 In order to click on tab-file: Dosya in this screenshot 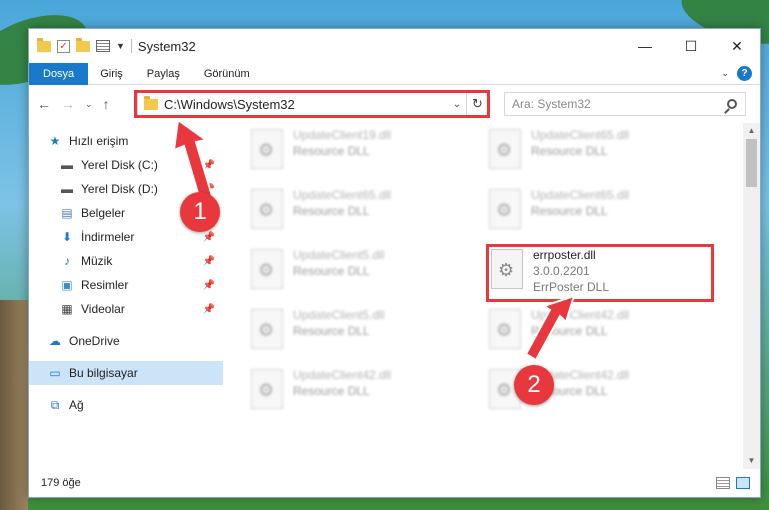, I will do `click(59, 73)`.